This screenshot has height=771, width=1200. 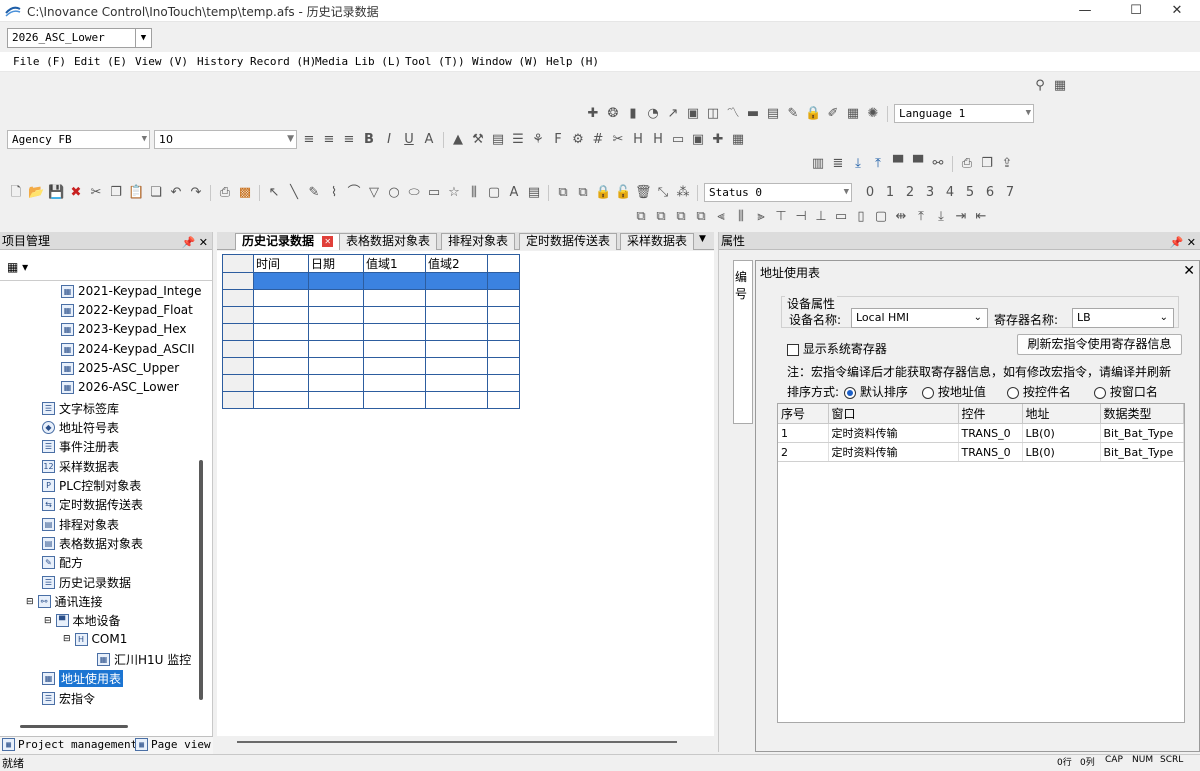 I want to click on radio-icon, so click(x=1100, y=392).